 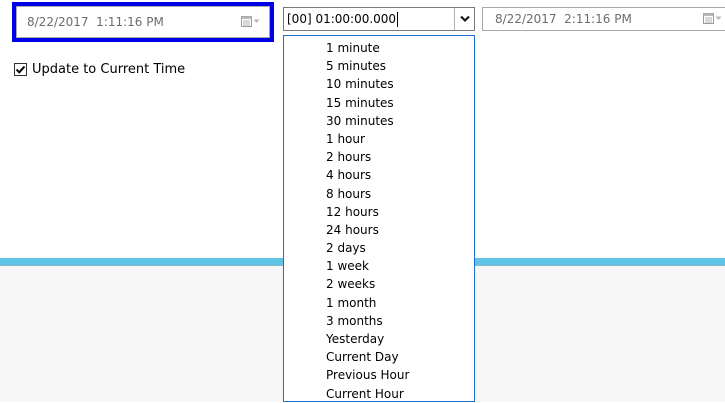 What do you see at coordinates (399, 284) in the screenshot?
I see `duration-option: 2 weeks` at bounding box center [399, 284].